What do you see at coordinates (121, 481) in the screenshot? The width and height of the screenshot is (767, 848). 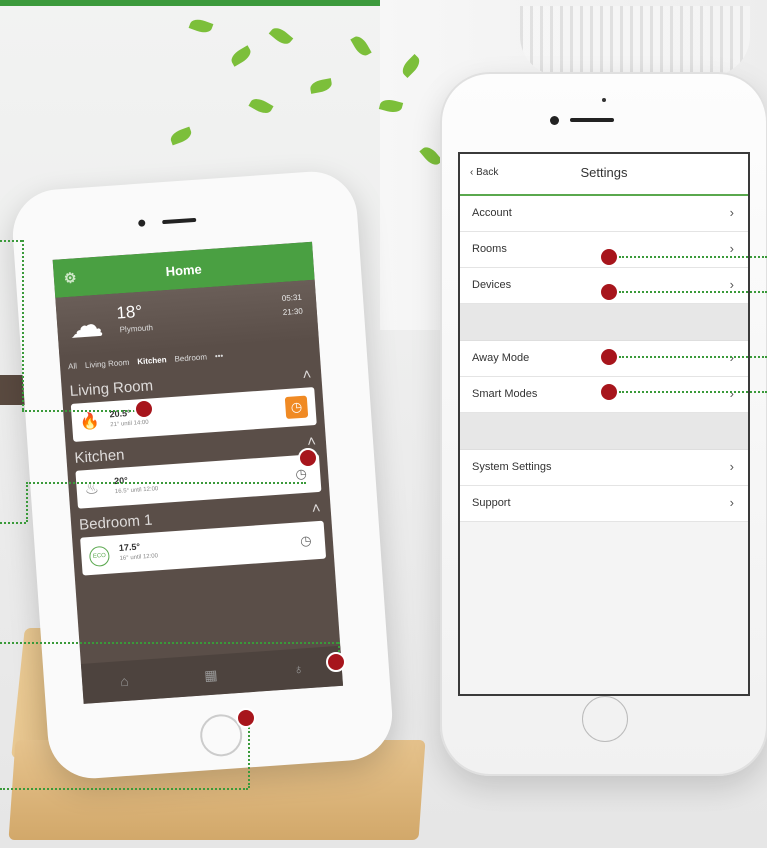 I see `room-temp: 20°` at bounding box center [121, 481].